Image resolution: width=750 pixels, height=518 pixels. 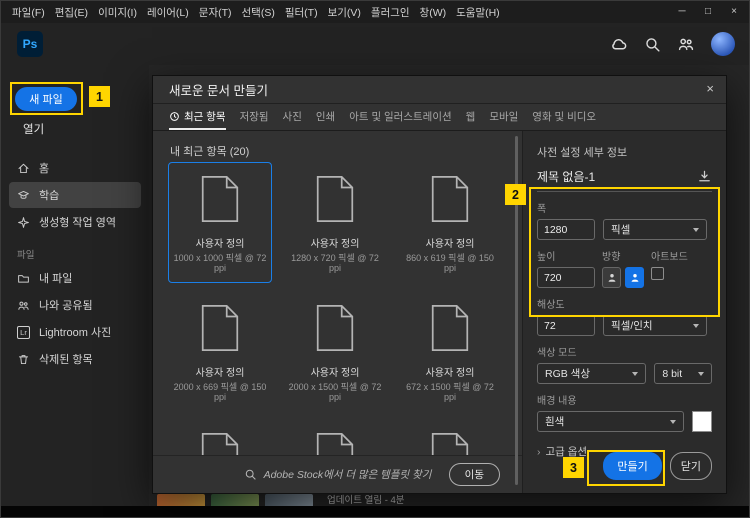 I want to click on photoshop-logo: Ps, so click(x=30, y=44).